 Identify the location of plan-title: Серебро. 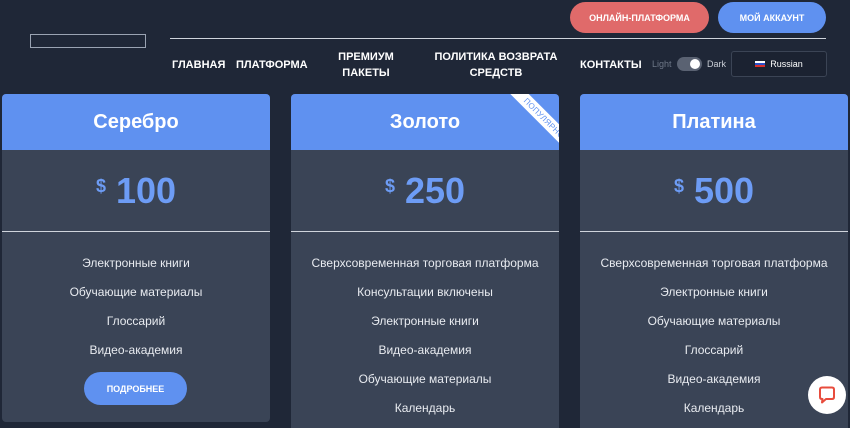
(136, 122).